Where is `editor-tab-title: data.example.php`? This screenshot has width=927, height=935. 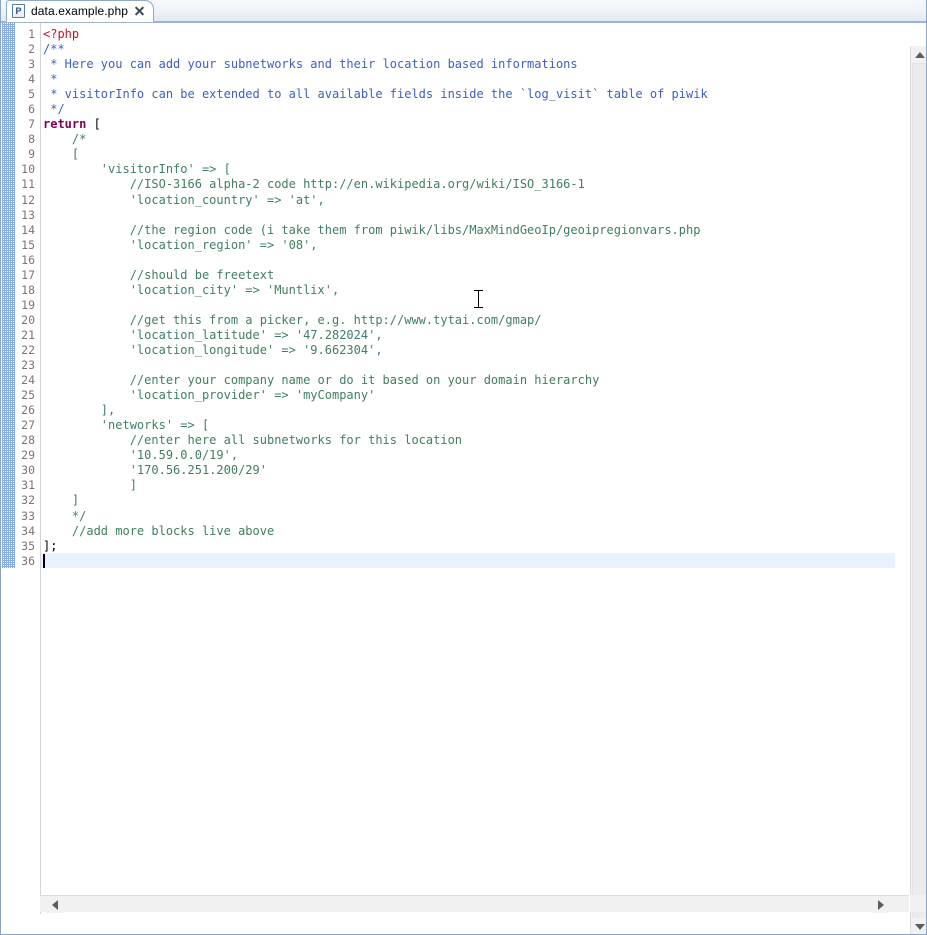
editor-tab-title: data.example.php is located at coordinates (80, 11).